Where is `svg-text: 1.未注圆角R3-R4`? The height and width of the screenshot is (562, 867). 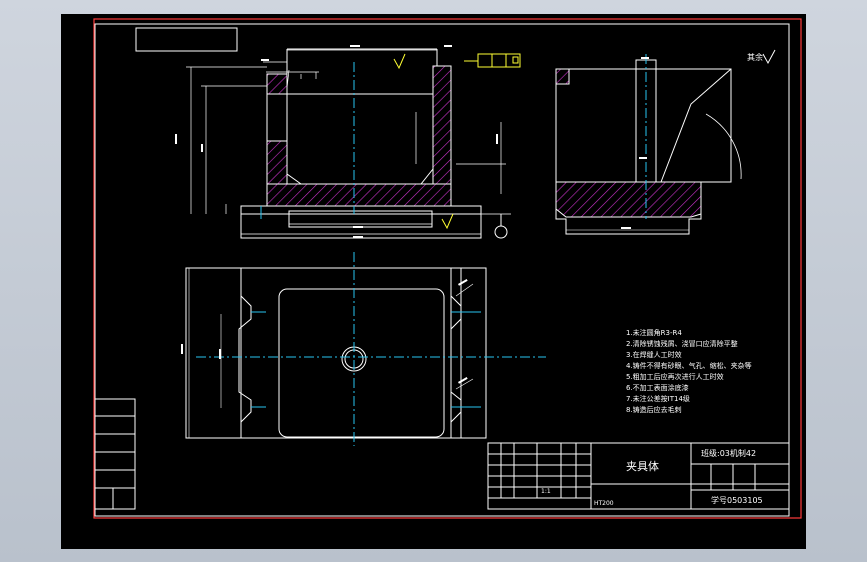 svg-text: 1.未注圆角R3-R4 is located at coordinates (654, 332).